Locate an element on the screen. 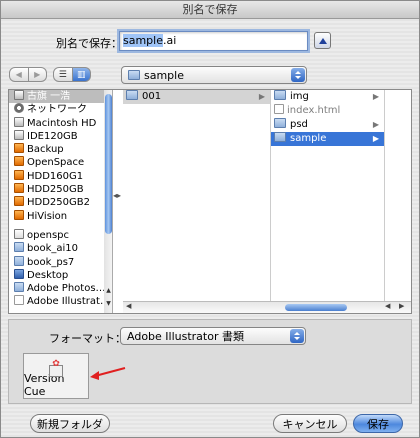 This screenshot has width=420, height=438. sidebar-item-label: ネットワーク is located at coordinates (57, 110).